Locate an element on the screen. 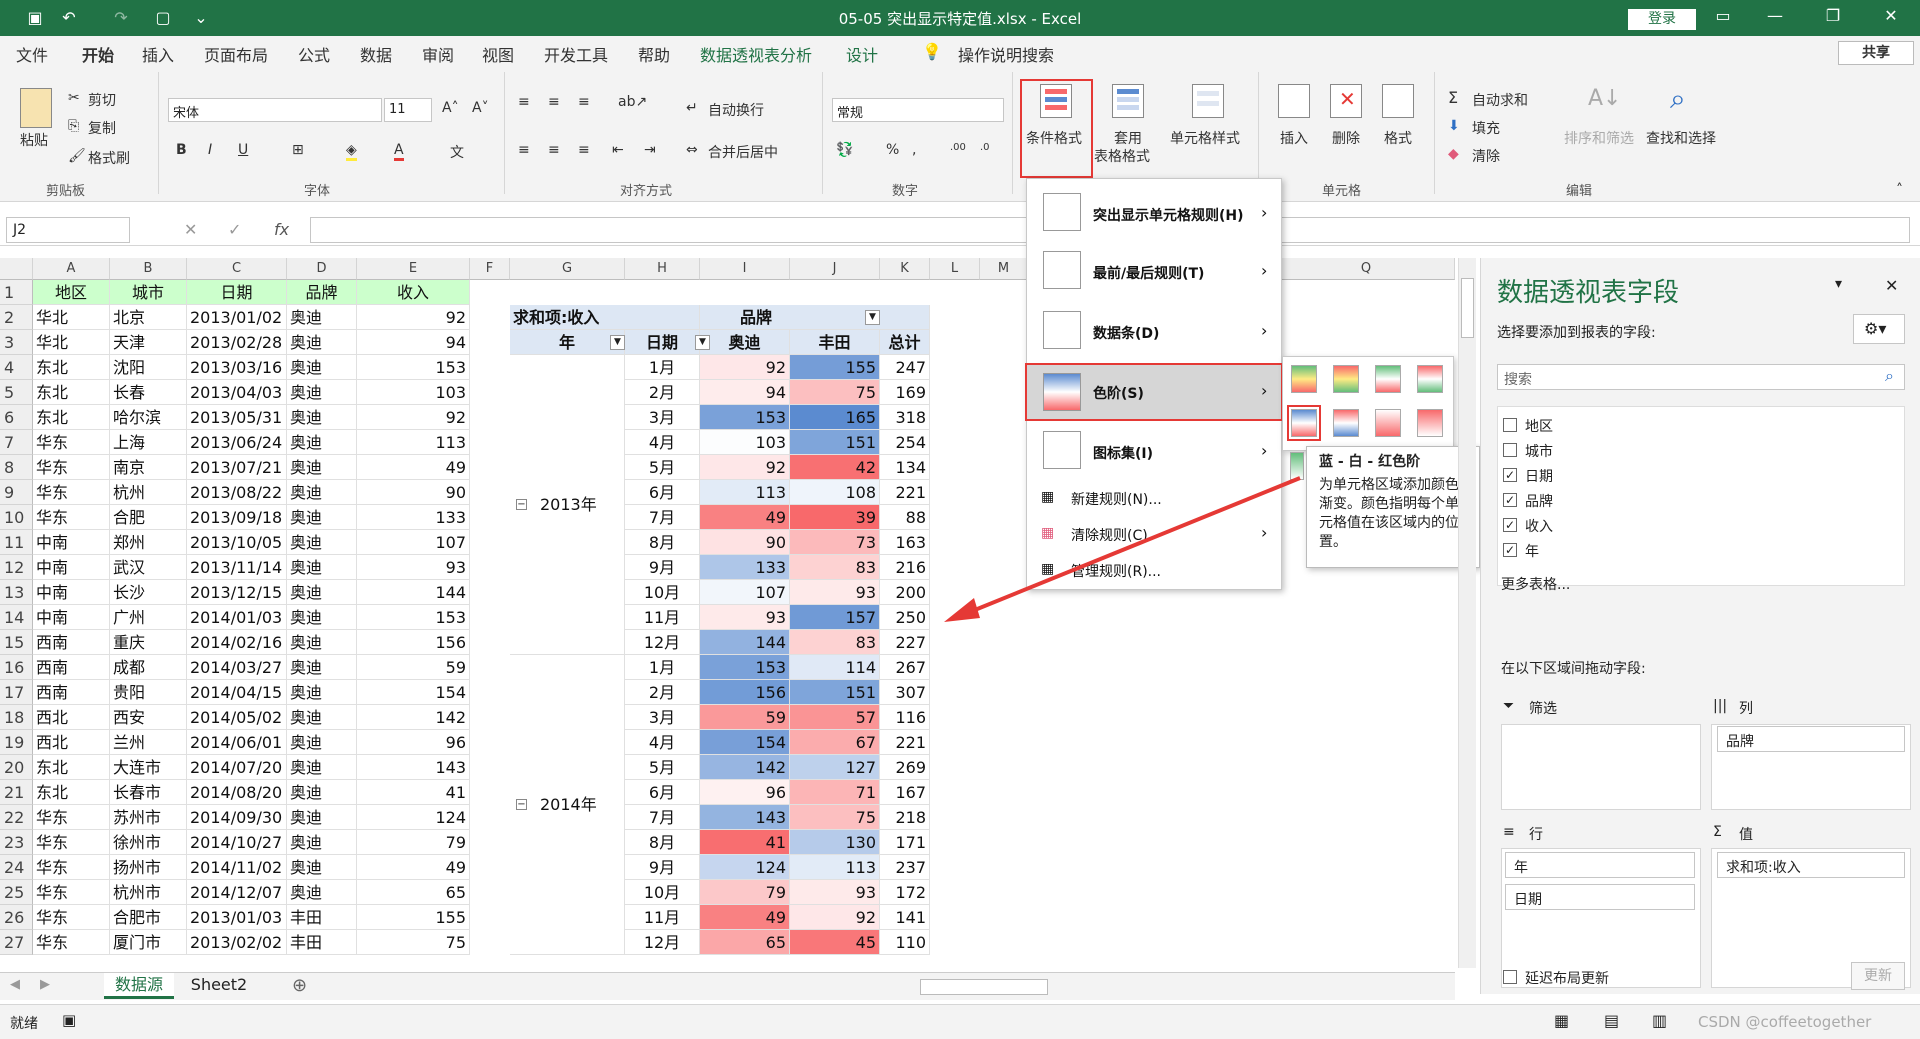 The image size is (1920, 1039). tab-review: 审阅 is located at coordinates (438, 54).